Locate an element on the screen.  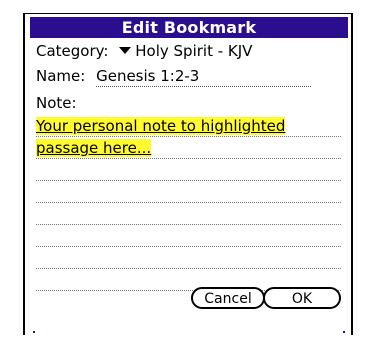
note-line: Your personal note to highlighted is located at coordinates (188, 126).